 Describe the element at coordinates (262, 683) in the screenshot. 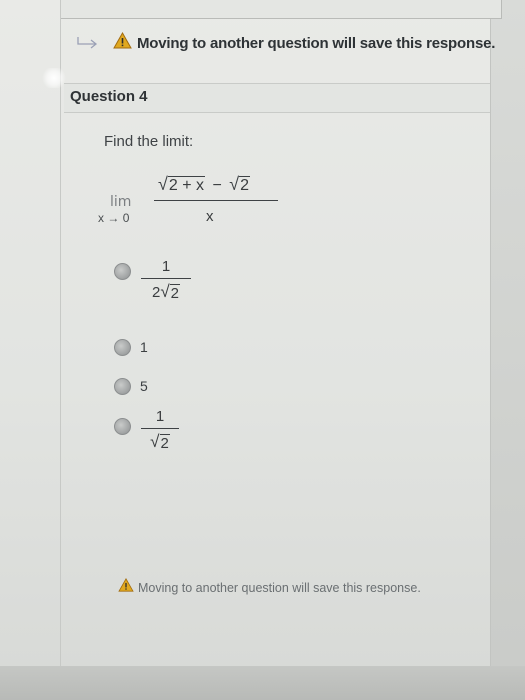

I see `bottom-bar` at that location.